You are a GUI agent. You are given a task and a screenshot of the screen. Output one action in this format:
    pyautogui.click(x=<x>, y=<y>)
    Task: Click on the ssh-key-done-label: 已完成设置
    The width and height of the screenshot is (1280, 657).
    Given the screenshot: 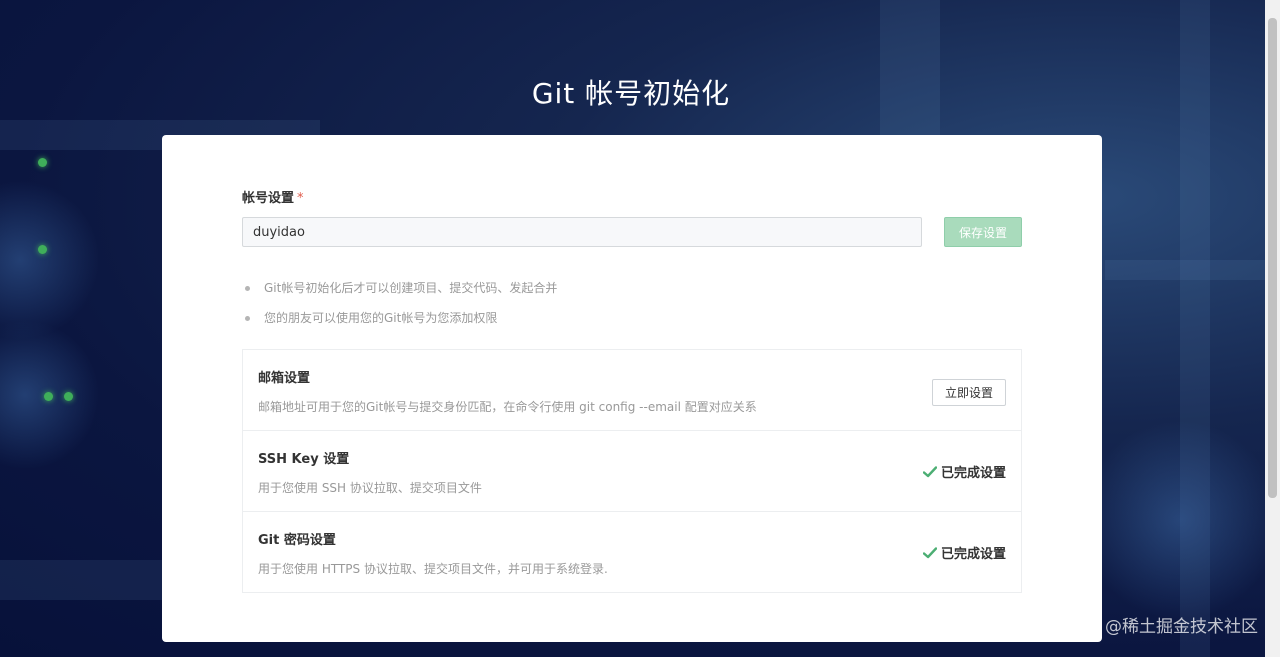 What is the action you would take?
    pyautogui.click(x=973, y=473)
    